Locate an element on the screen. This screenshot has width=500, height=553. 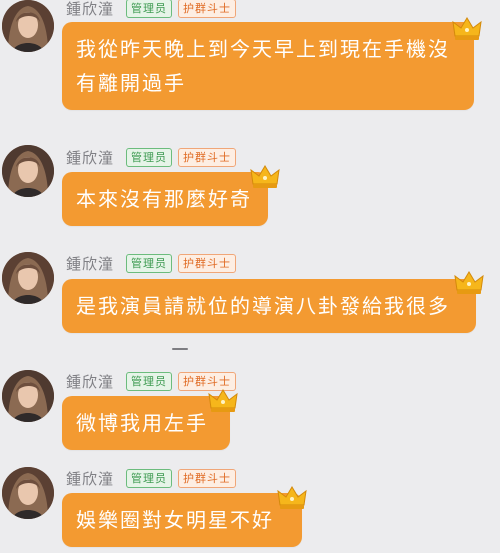
message-bubble: 微博我用左手 is located at coordinates (146, 423).